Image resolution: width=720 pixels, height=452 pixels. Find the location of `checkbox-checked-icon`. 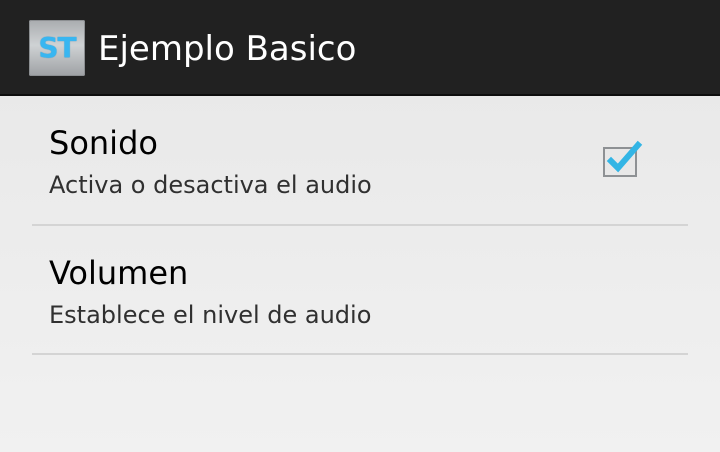

checkbox-checked-icon is located at coordinates (623, 158).